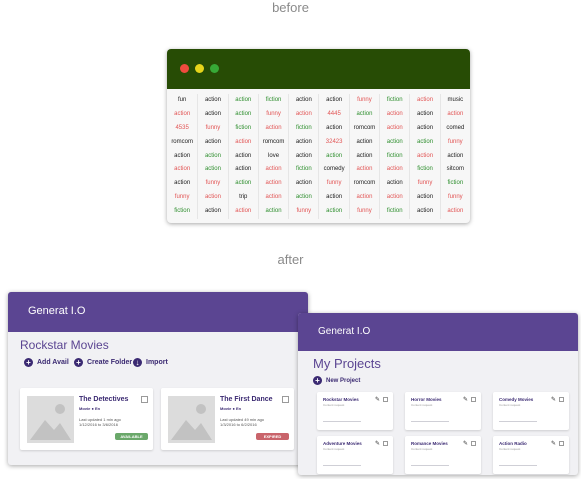  What do you see at coordinates (272, 156) in the screenshot?
I see `grid-cell: love` at bounding box center [272, 156].